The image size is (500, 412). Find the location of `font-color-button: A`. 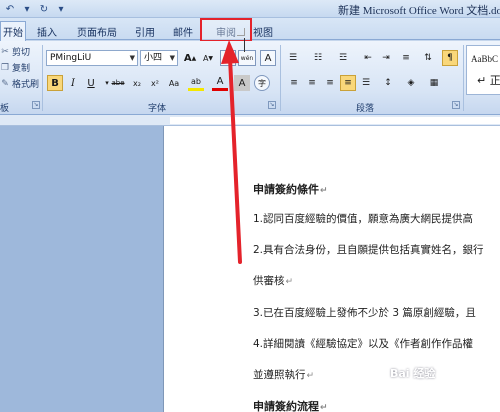

font-color-button: A is located at coordinates (220, 83).